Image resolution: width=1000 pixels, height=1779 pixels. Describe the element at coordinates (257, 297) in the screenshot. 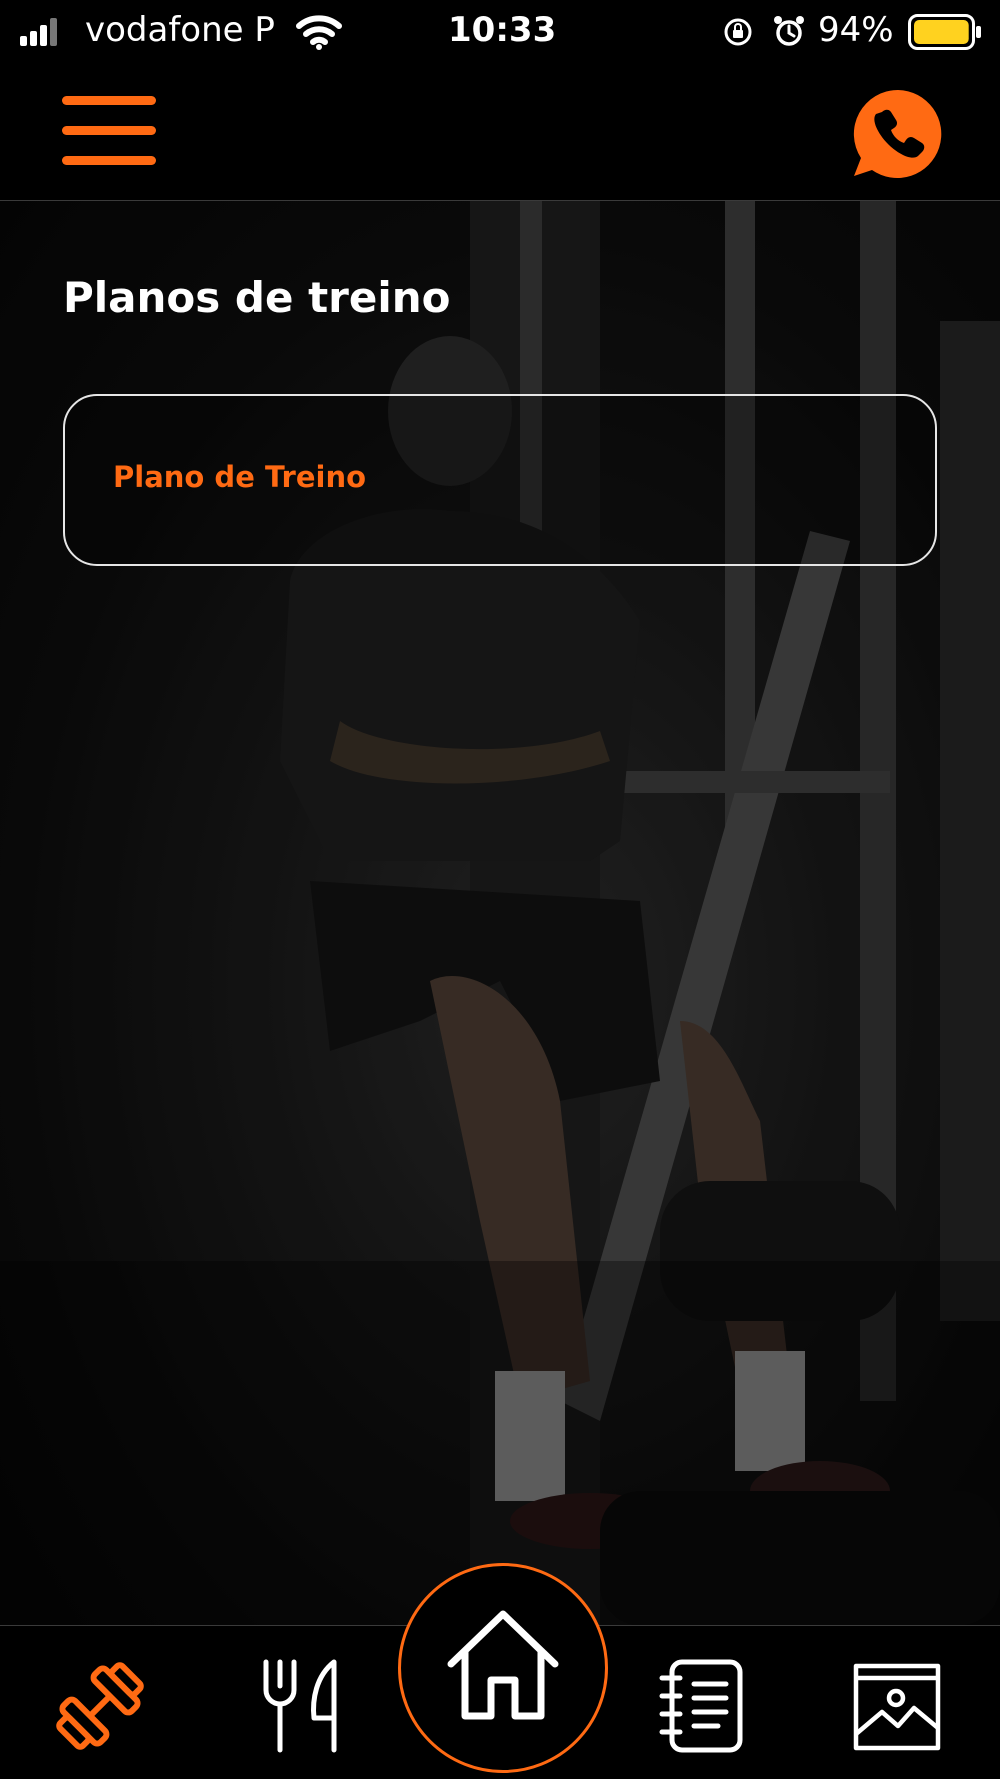

I see `page-title: Planos de treino` at that location.